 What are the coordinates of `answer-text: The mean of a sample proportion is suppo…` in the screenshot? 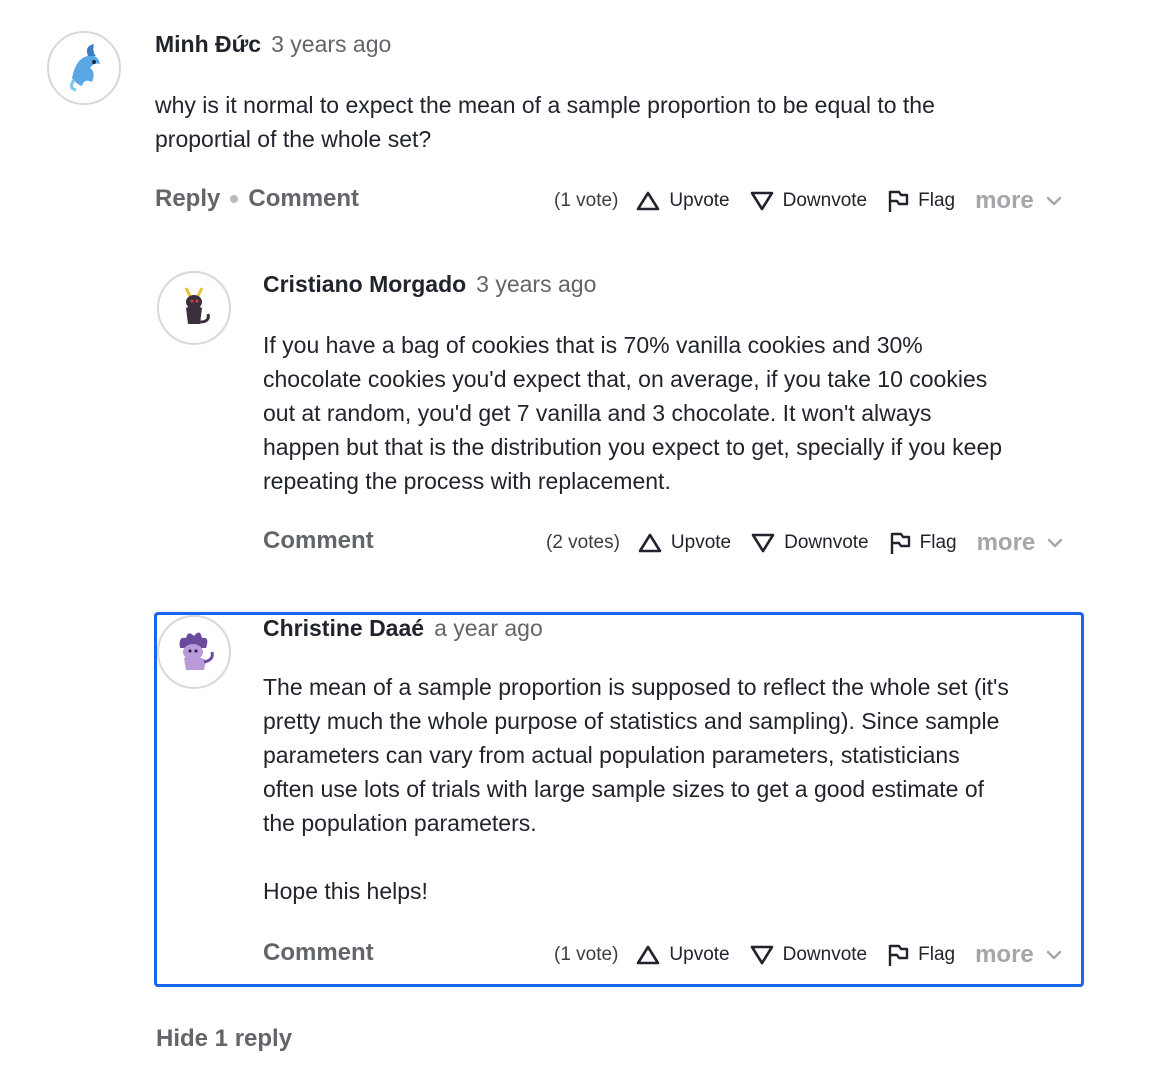 It's located at (636, 789).